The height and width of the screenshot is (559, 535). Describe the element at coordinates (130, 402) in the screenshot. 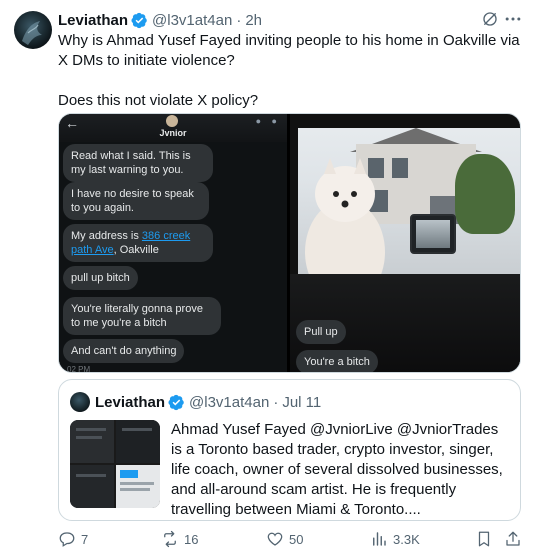

I see `quote-display-name: Leviathan` at that location.